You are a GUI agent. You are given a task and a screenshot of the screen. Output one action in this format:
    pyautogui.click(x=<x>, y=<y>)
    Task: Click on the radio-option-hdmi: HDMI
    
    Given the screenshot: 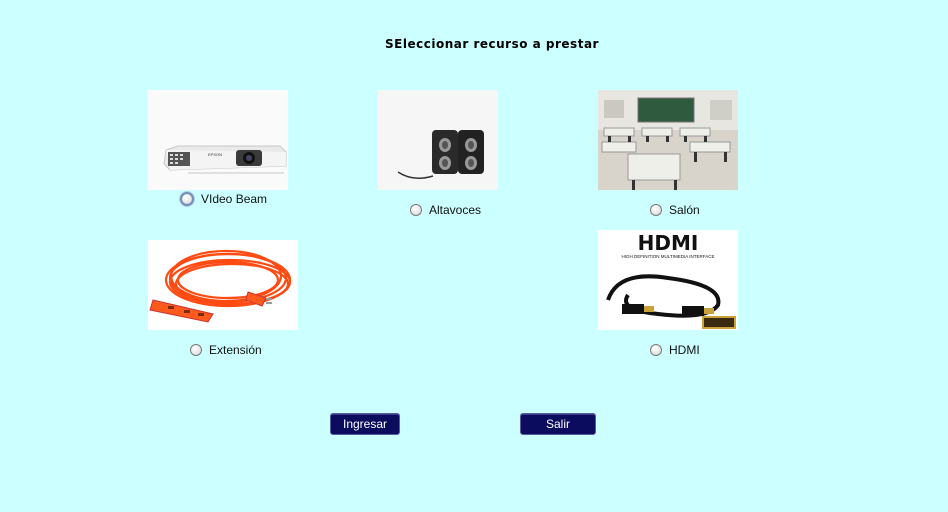 What is the action you would take?
    pyautogui.click(x=675, y=350)
    